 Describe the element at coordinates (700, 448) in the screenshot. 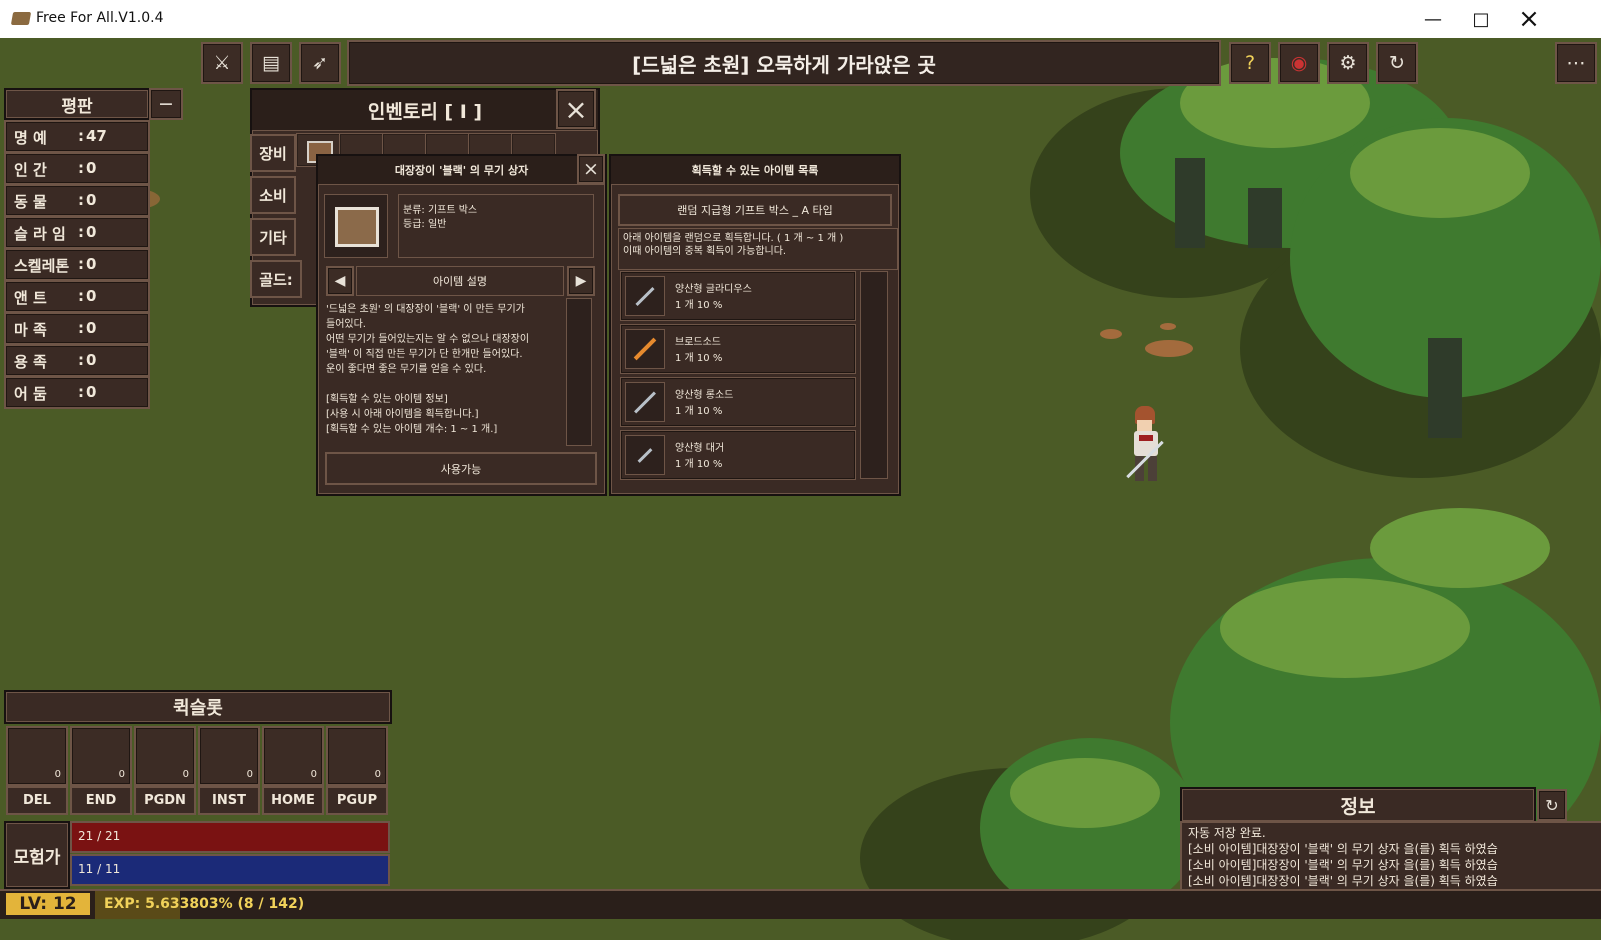

I see `item-name: 양산형 대거` at that location.